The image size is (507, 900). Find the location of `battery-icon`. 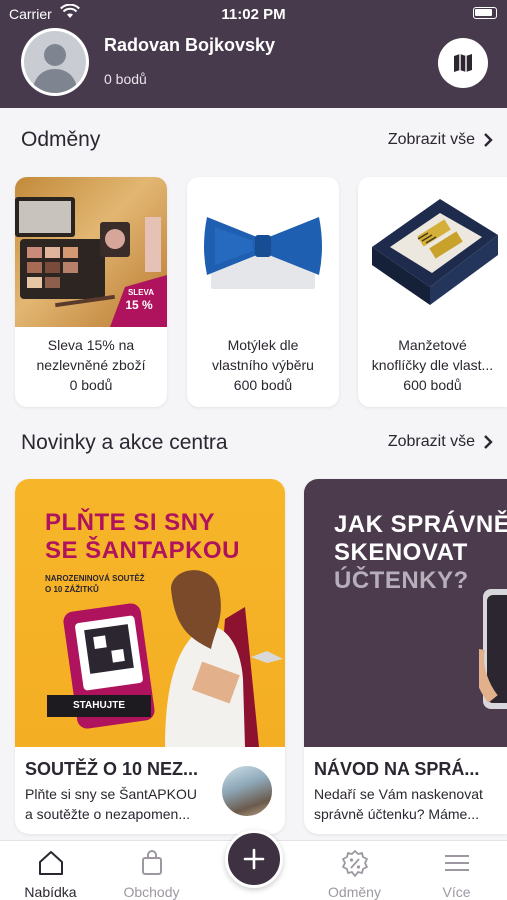

battery-icon is located at coordinates (485, 13).